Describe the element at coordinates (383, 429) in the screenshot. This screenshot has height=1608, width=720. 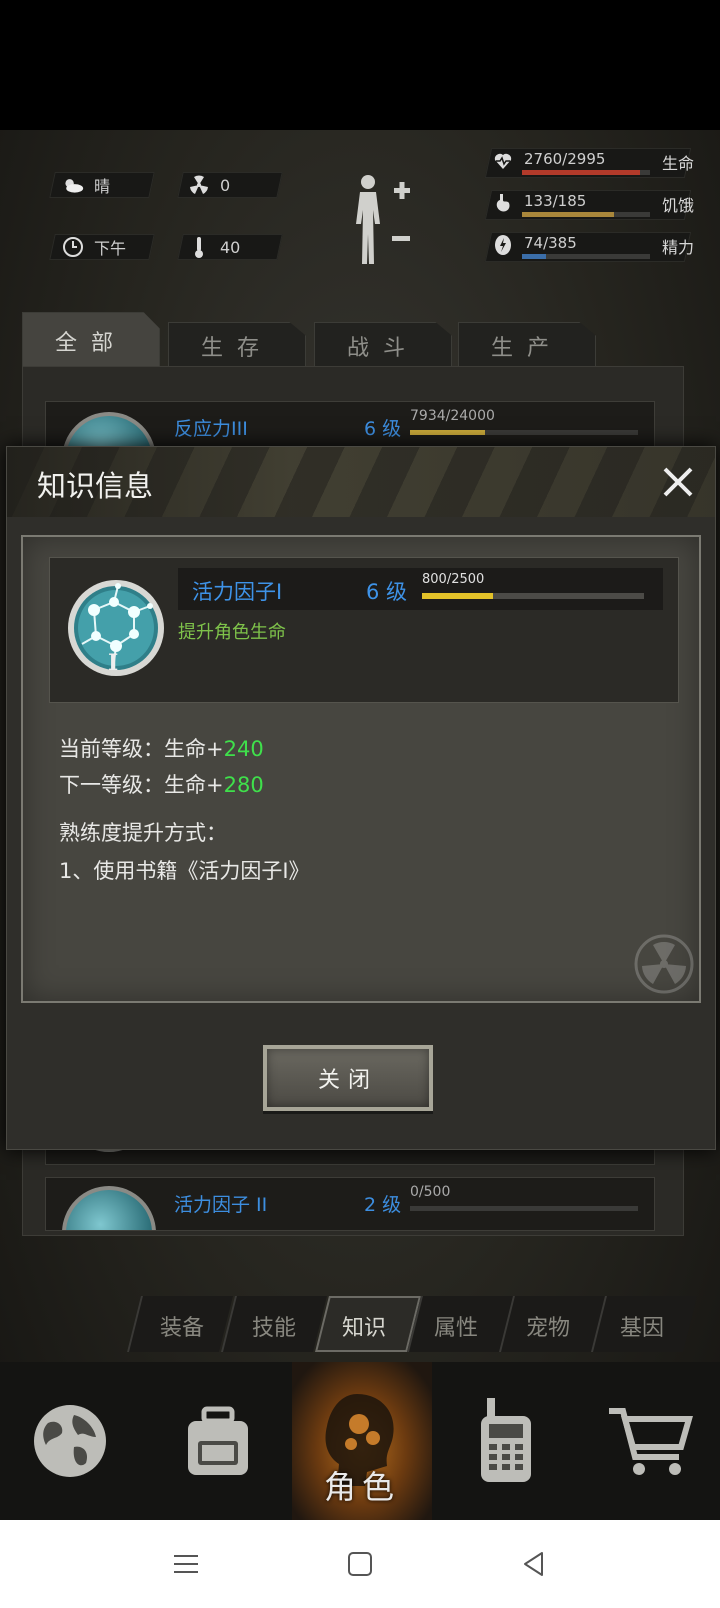
I see `list-item-level: 6 级` at that location.